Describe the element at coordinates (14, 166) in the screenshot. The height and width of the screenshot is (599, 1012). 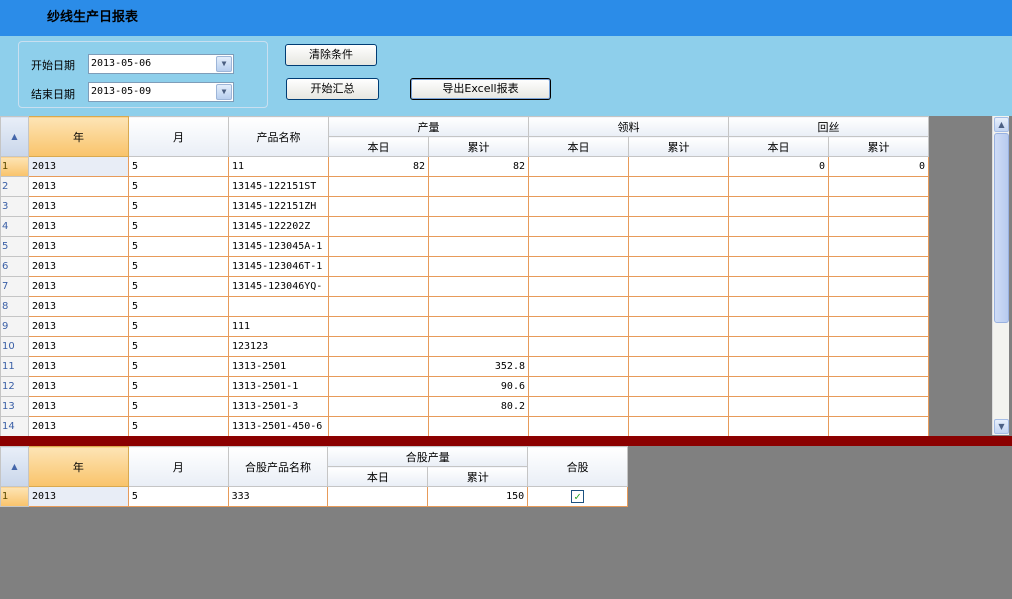
I see `row-number: 1` at that location.